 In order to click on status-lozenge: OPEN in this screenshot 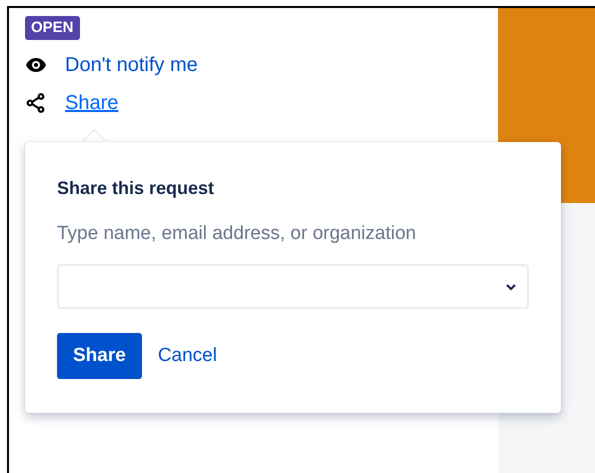, I will do `click(52, 28)`.